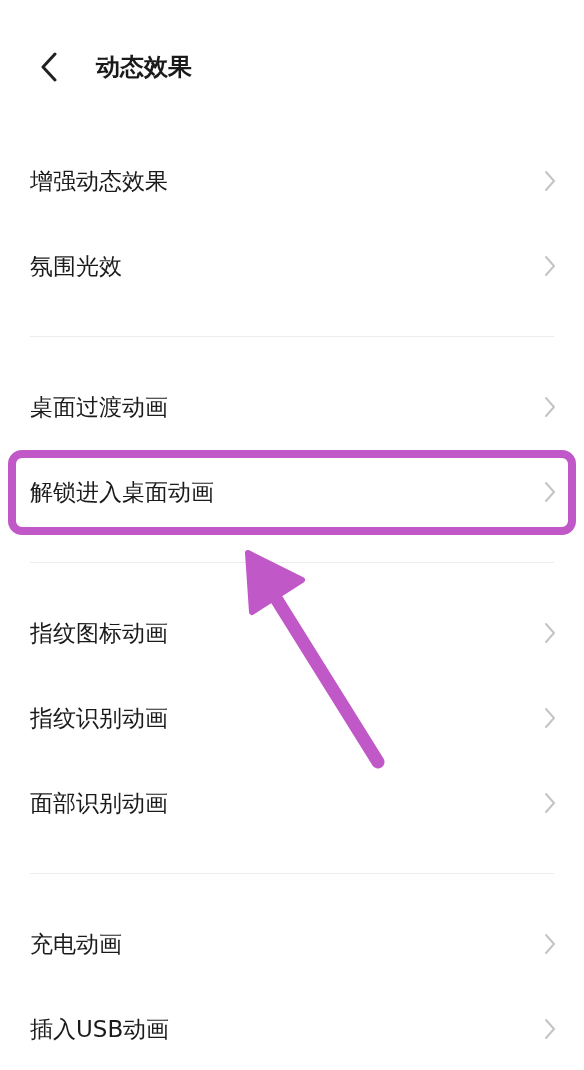 This screenshot has height=1070, width=584. I want to click on settings-item: 插入USB动画, so click(292, 1028).